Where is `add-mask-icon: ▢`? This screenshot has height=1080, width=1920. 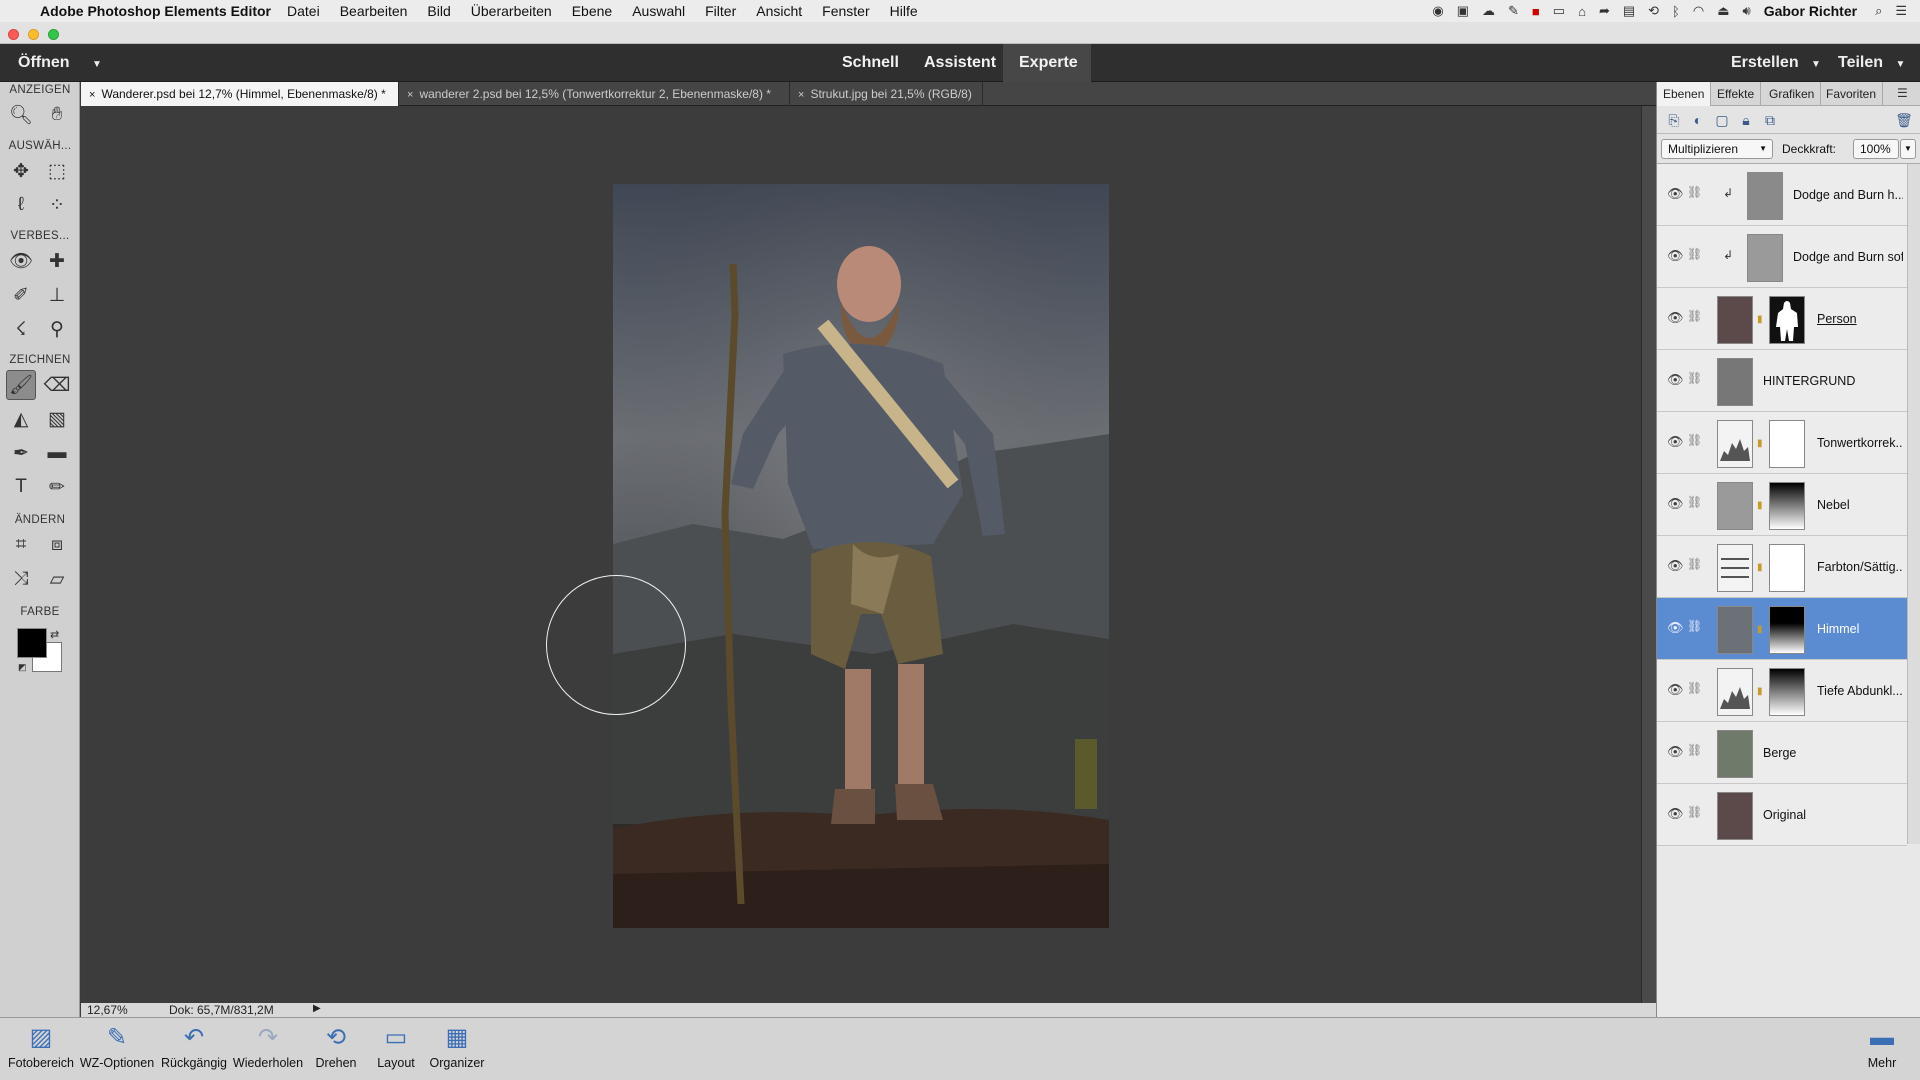 add-mask-icon: ▢ is located at coordinates (1722, 120).